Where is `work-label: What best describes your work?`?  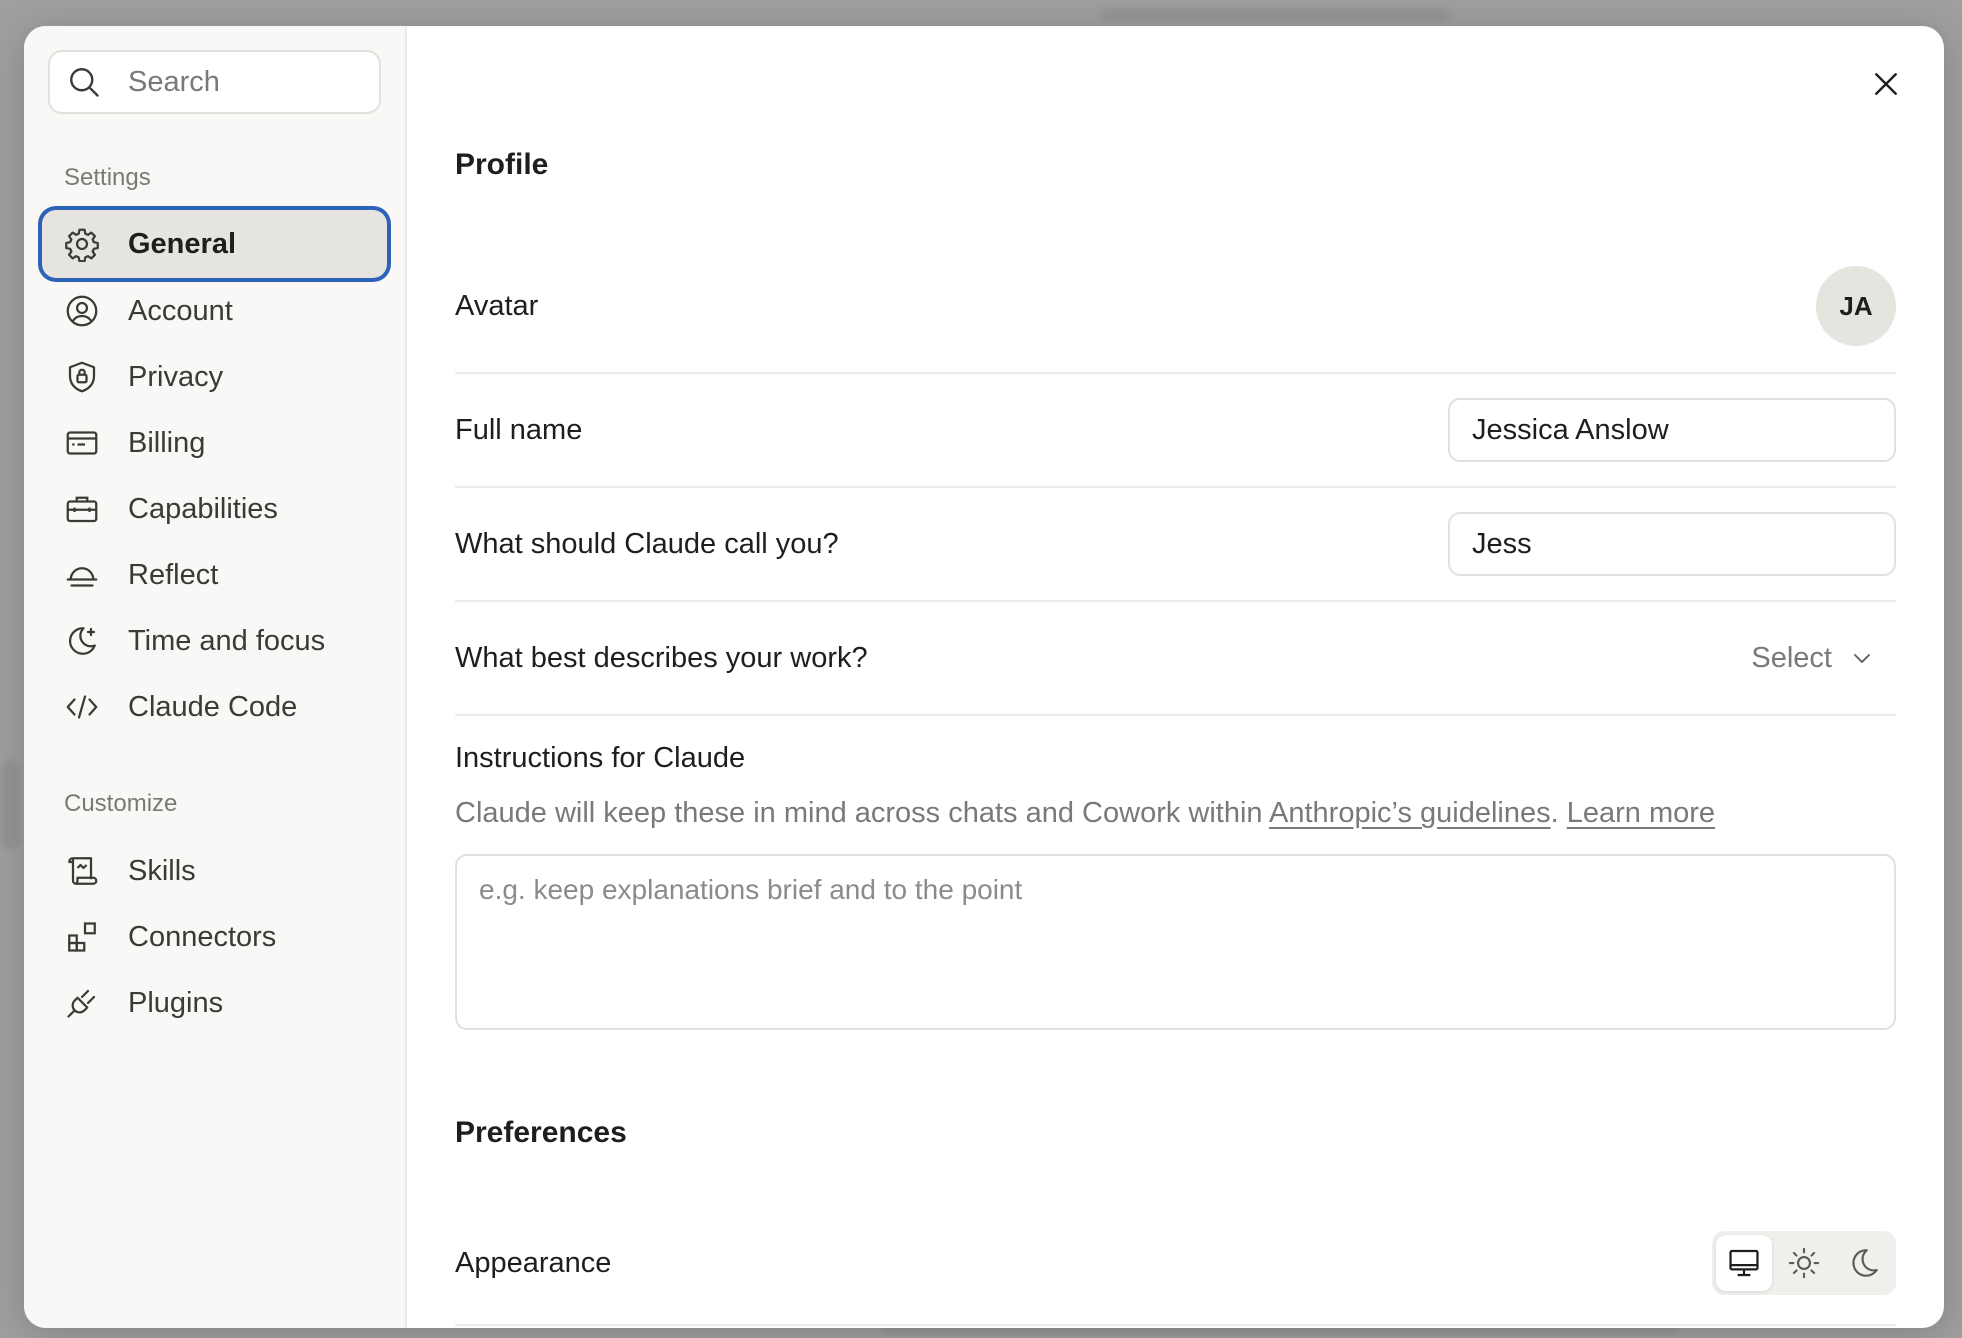 work-label: What best describes your work? is located at coordinates (661, 657).